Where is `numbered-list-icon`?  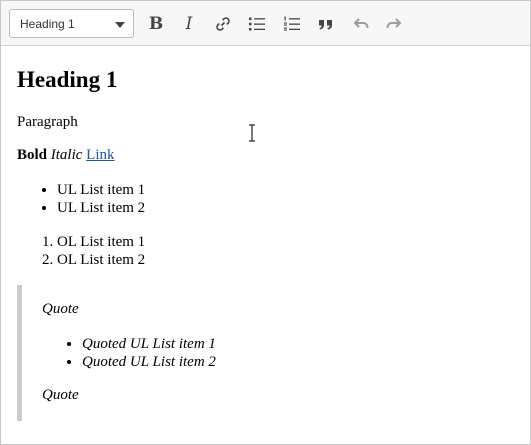 numbered-list-icon is located at coordinates (292, 24).